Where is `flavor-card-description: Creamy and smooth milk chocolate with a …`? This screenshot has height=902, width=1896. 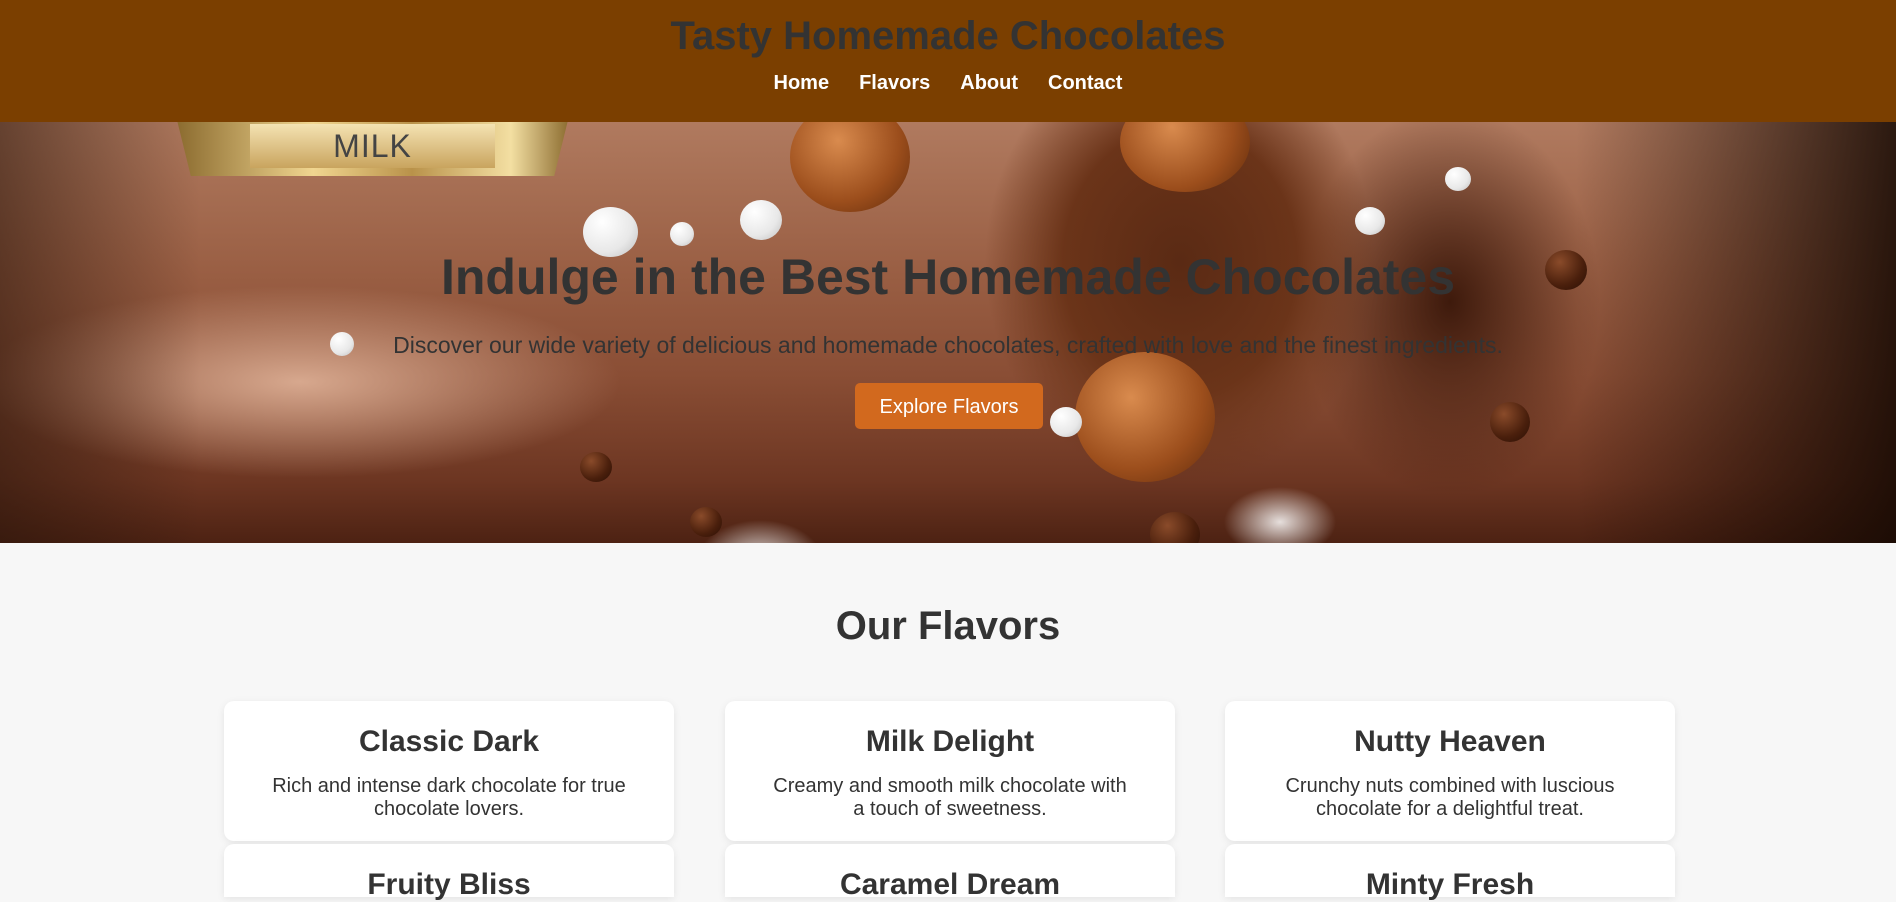
flavor-card-description: Creamy and smooth milk chocolate with a … is located at coordinates (950, 797).